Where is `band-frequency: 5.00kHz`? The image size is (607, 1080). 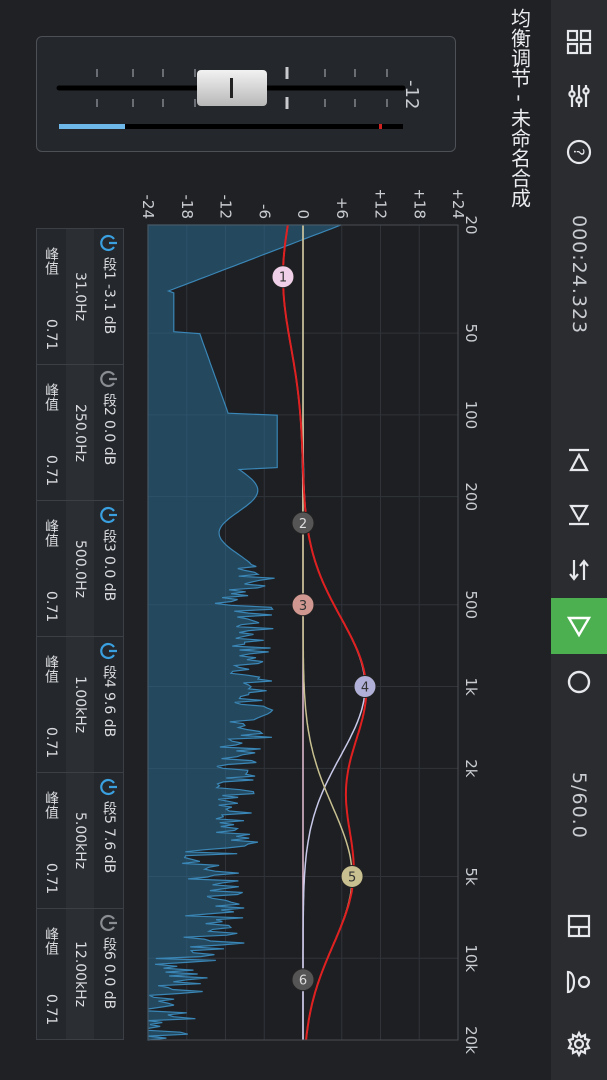 band-frequency: 5.00kHz is located at coordinates (80, 840).